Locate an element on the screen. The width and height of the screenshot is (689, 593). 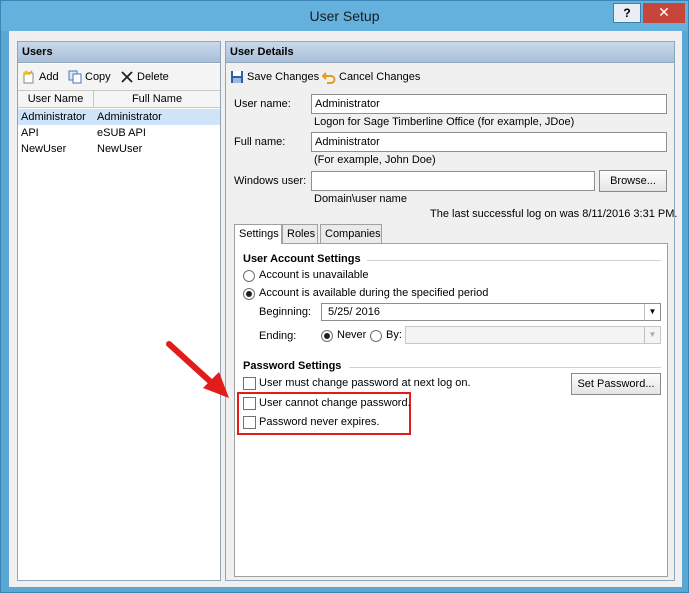
tab-companies: Companies is located at coordinates (351, 233).